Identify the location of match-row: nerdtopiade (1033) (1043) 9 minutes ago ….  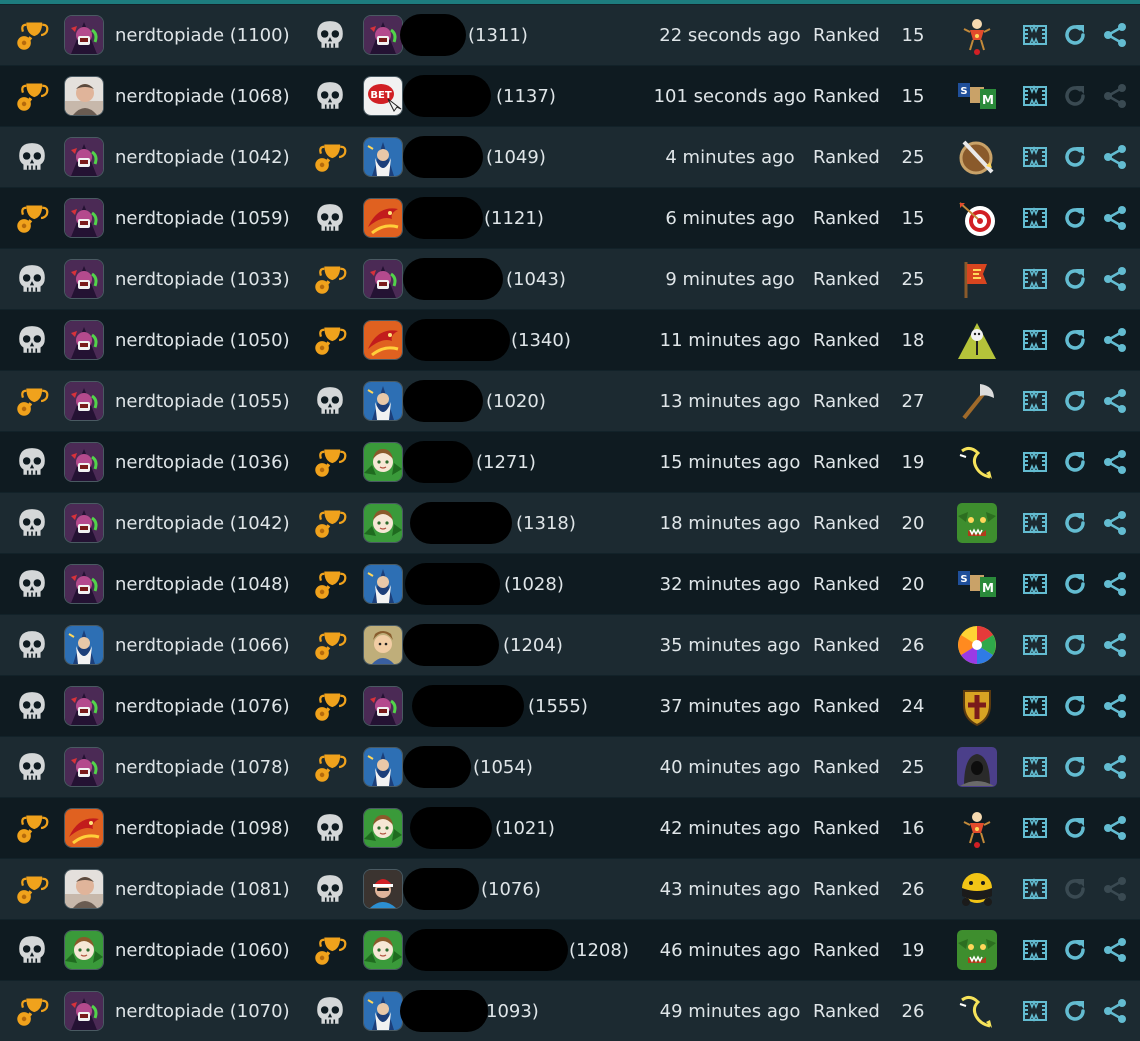
(570, 278).